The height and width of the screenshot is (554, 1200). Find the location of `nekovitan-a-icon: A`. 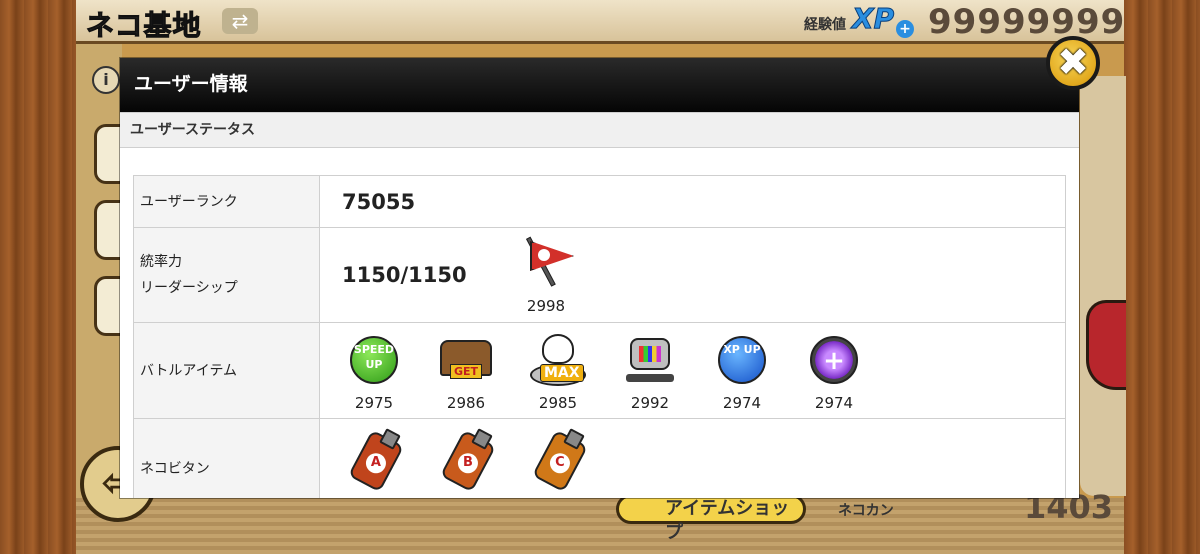

nekovitan-a-icon: A is located at coordinates (374, 461).